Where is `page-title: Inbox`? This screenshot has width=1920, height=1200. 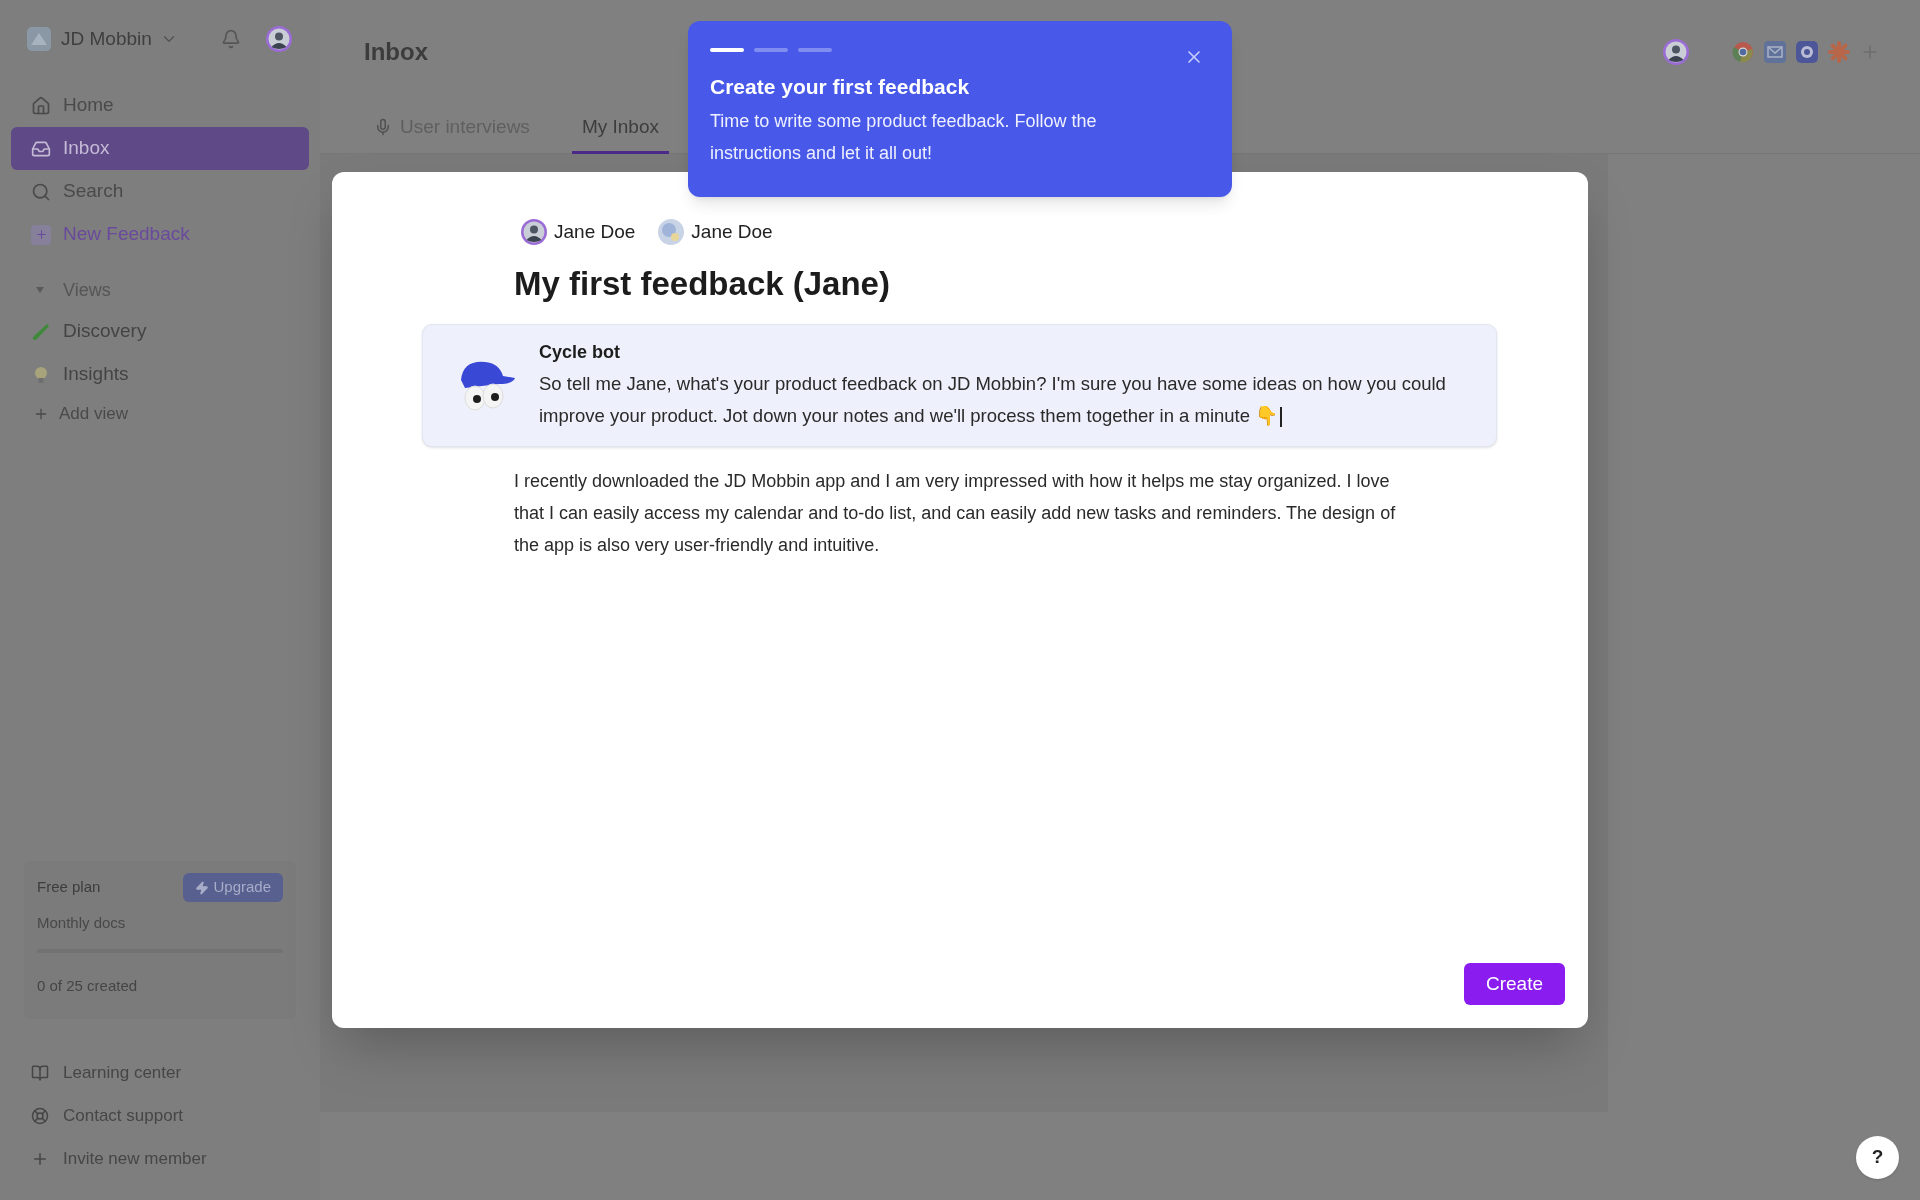
page-title: Inbox is located at coordinates (396, 52).